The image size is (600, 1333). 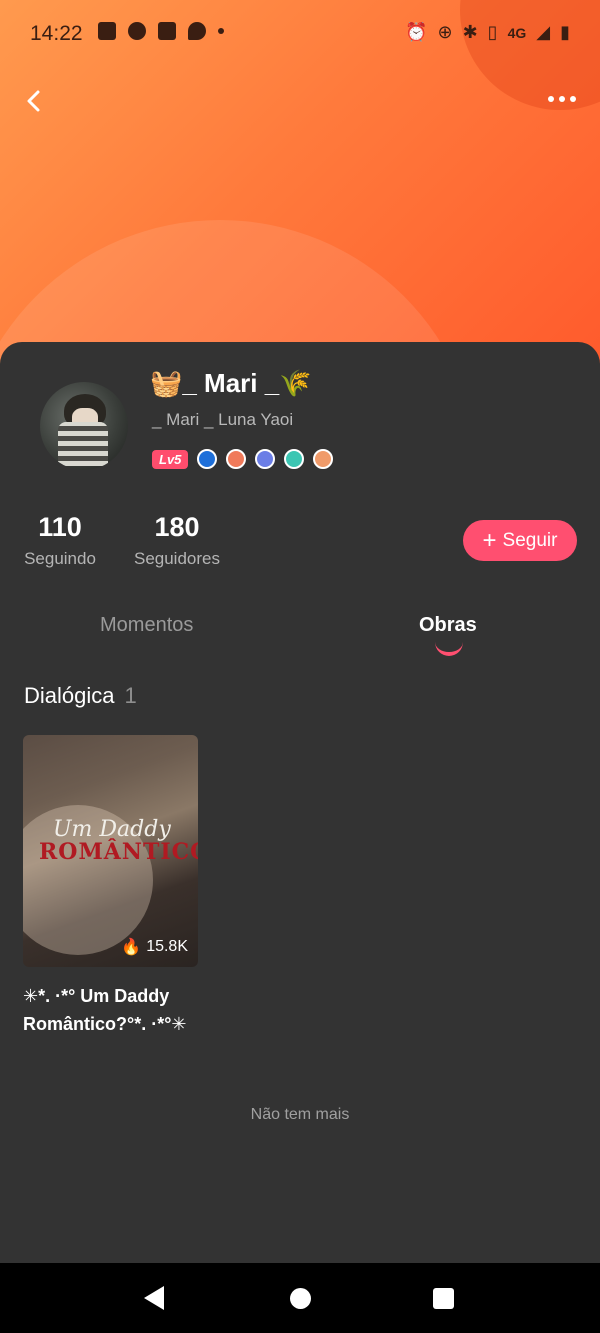 What do you see at coordinates (221, 31) in the screenshot?
I see `dot-icon` at bounding box center [221, 31].